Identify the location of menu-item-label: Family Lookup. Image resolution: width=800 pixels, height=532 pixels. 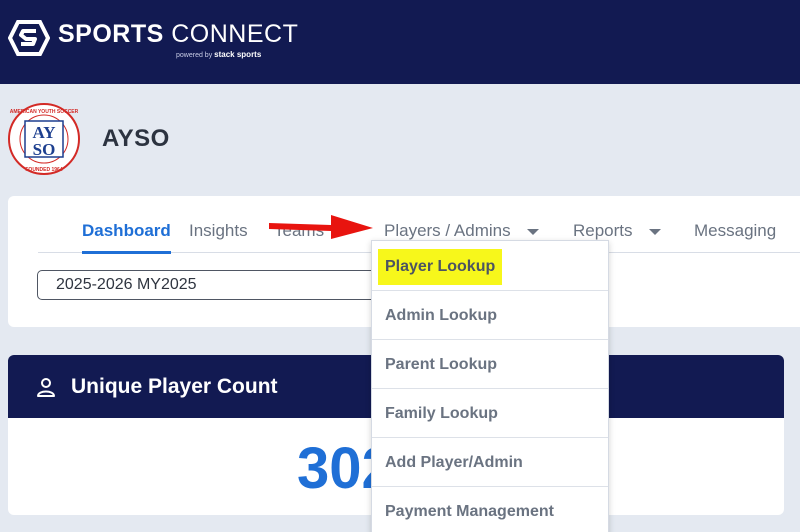
(441, 413).